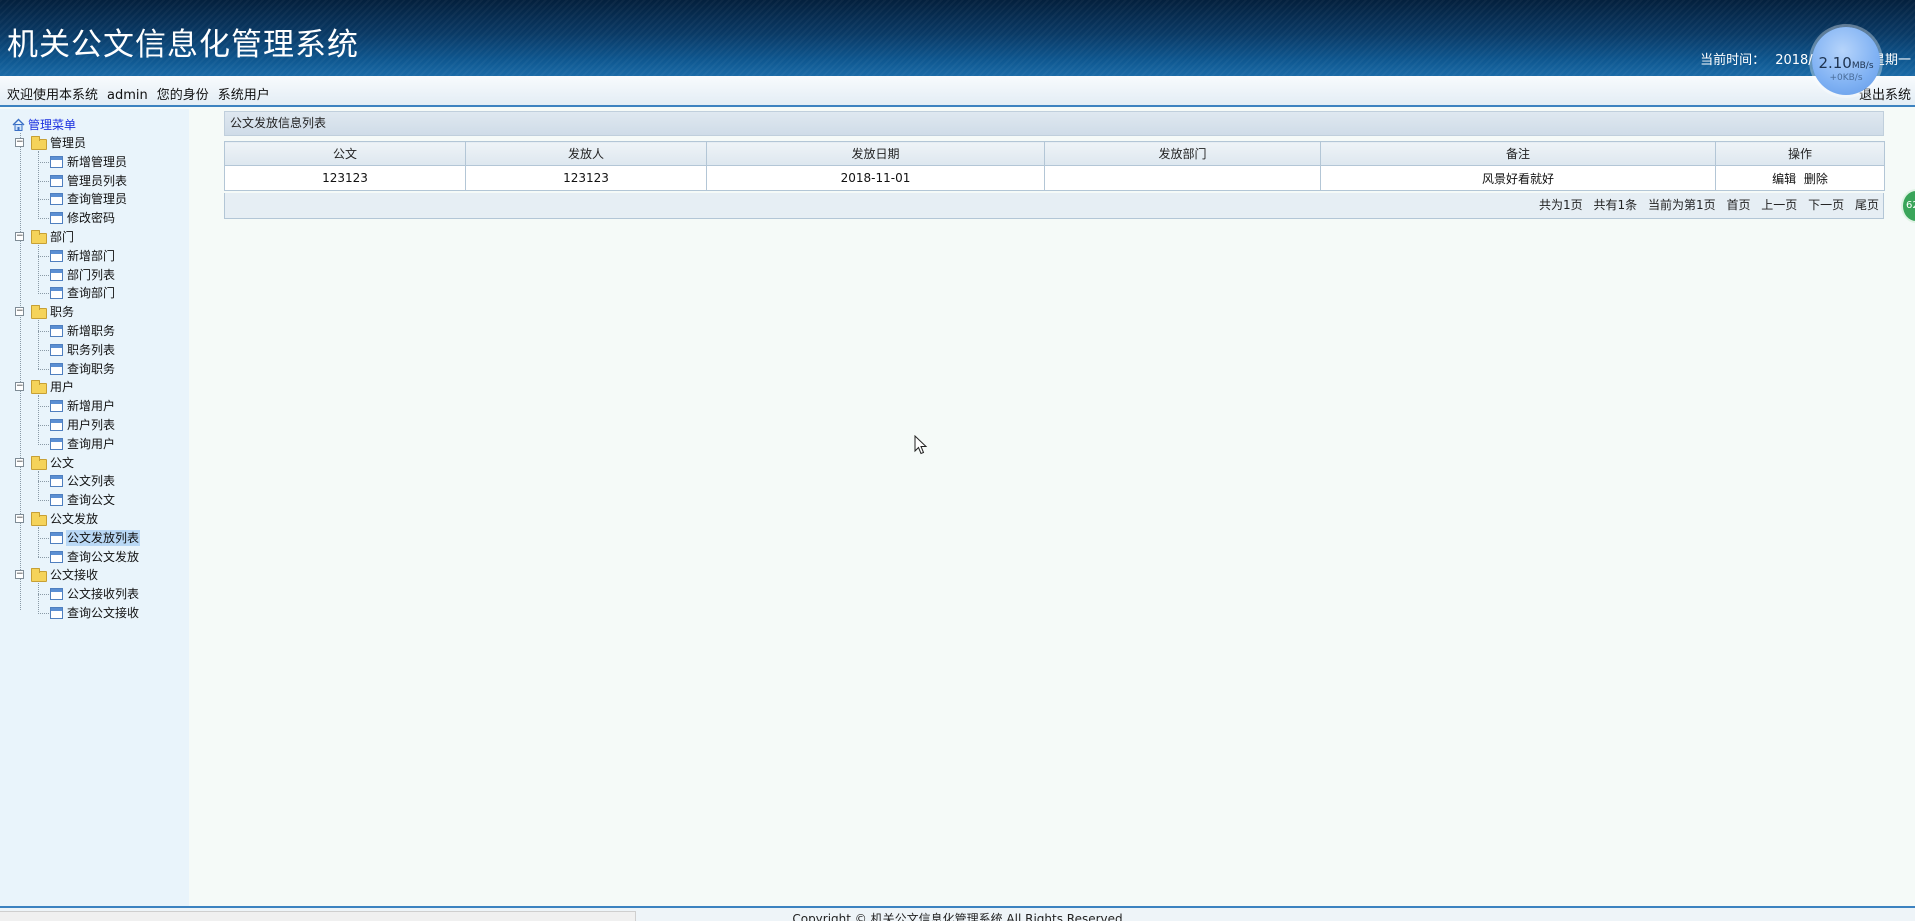 The width and height of the screenshot is (1915, 921). Describe the element at coordinates (1800, 153) in the screenshot. I see `column-header-actions: 操作` at that location.